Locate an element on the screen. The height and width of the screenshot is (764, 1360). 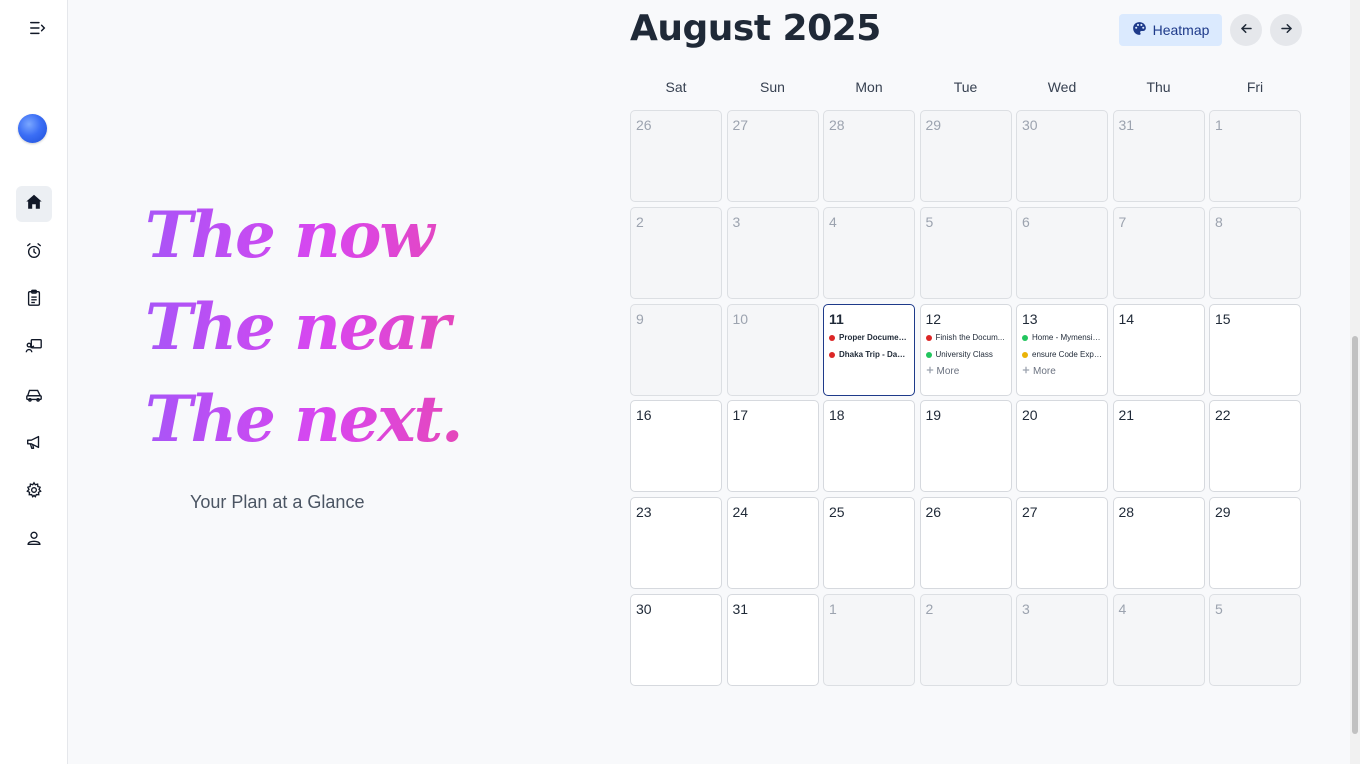
nav-alarms is located at coordinates (34, 253).